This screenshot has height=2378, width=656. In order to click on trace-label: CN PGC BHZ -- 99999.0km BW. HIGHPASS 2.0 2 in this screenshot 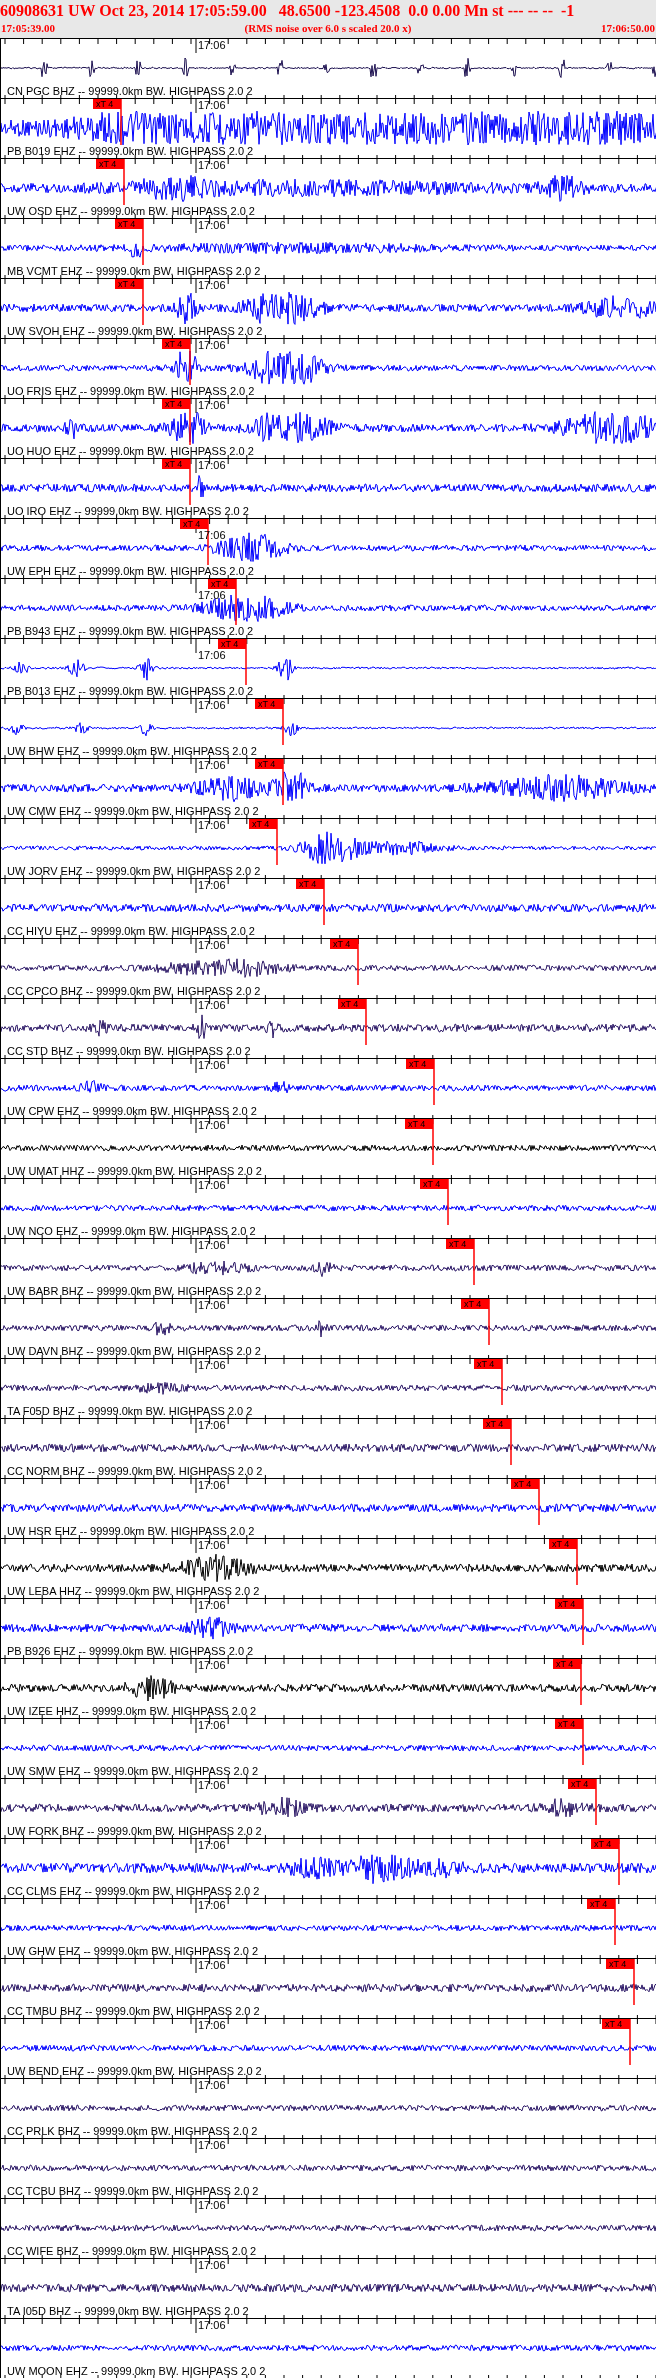, I will do `click(130, 91)`.